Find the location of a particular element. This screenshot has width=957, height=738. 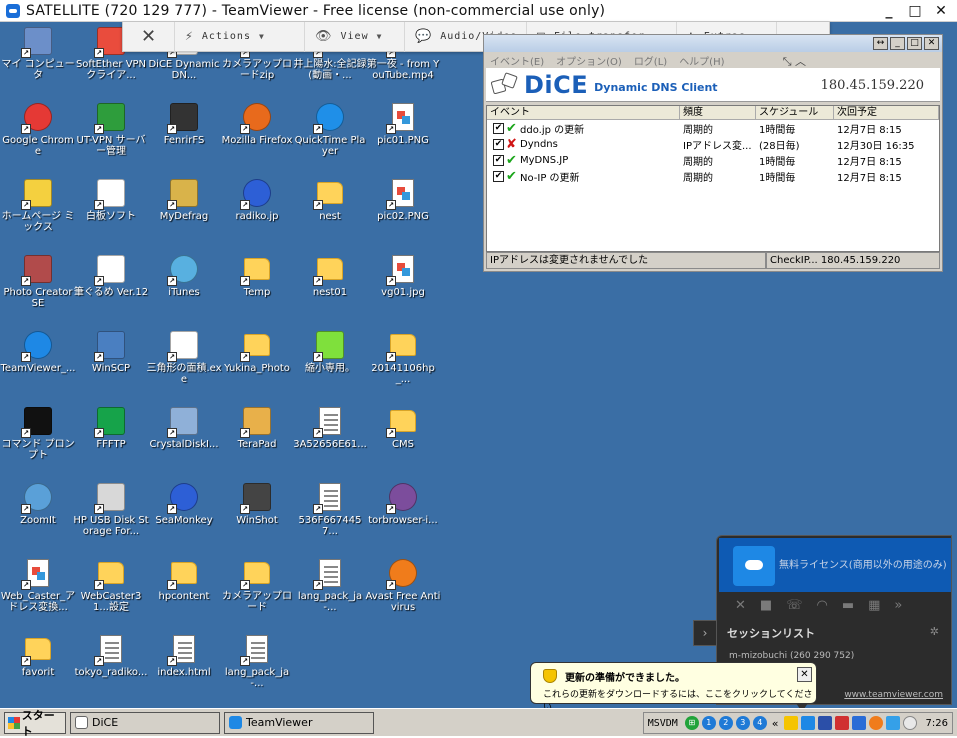

update-shield-icon is located at coordinates (790, 723).